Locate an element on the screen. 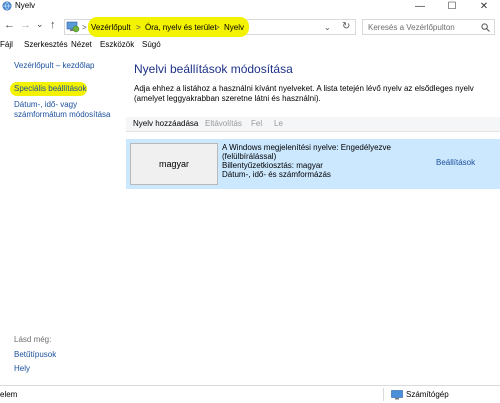  recent-locations-chevron-icon: ⌄ is located at coordinates (40, 24).